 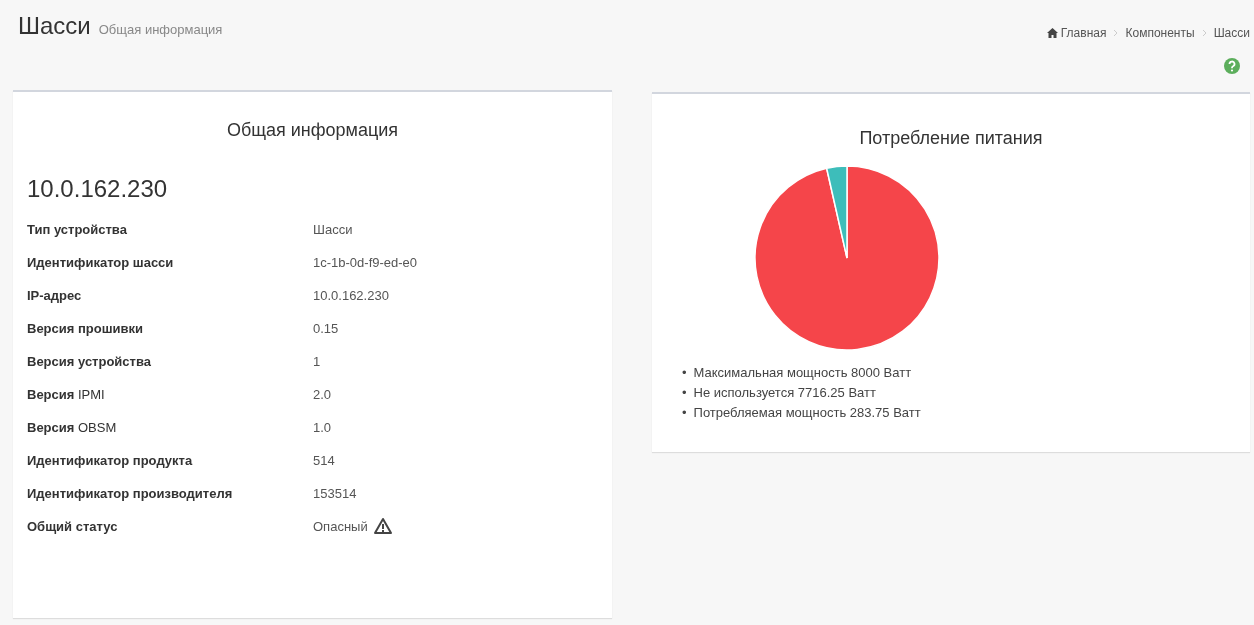 I want to click on home-icon, so click(x=1052, y=33).